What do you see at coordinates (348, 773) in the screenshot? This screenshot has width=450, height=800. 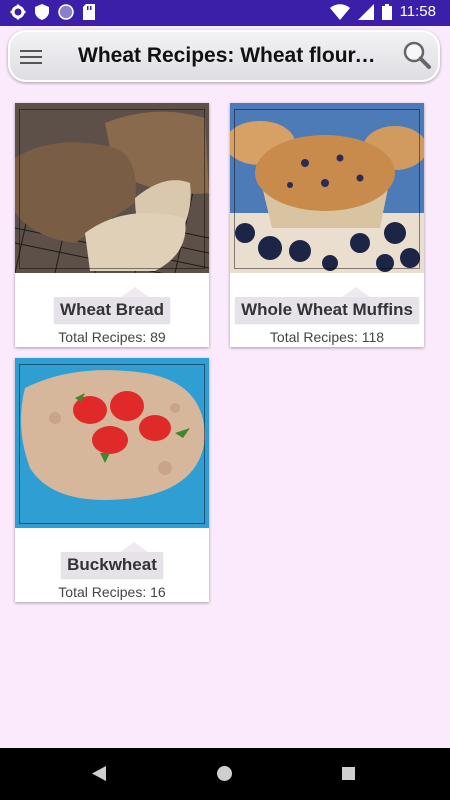 I see `recents-icon` at bounding box center [348, 773].